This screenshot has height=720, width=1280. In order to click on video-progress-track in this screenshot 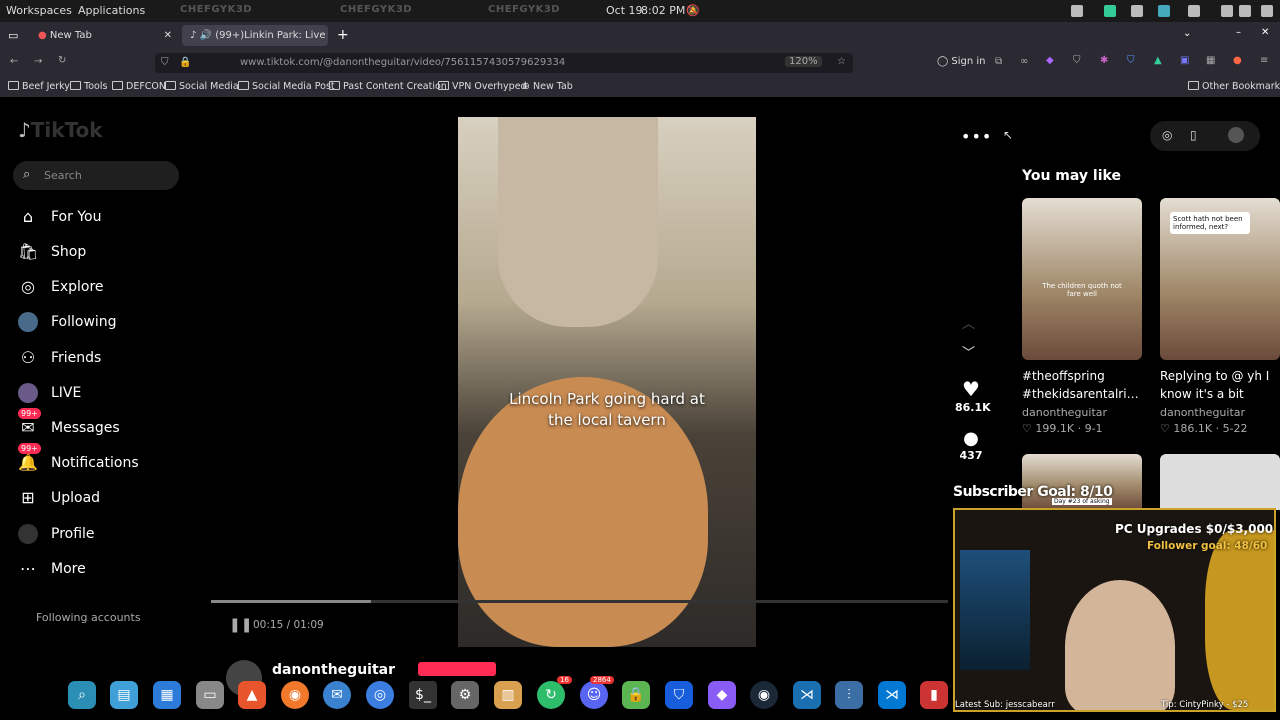, I will do `click(579, 601)`.